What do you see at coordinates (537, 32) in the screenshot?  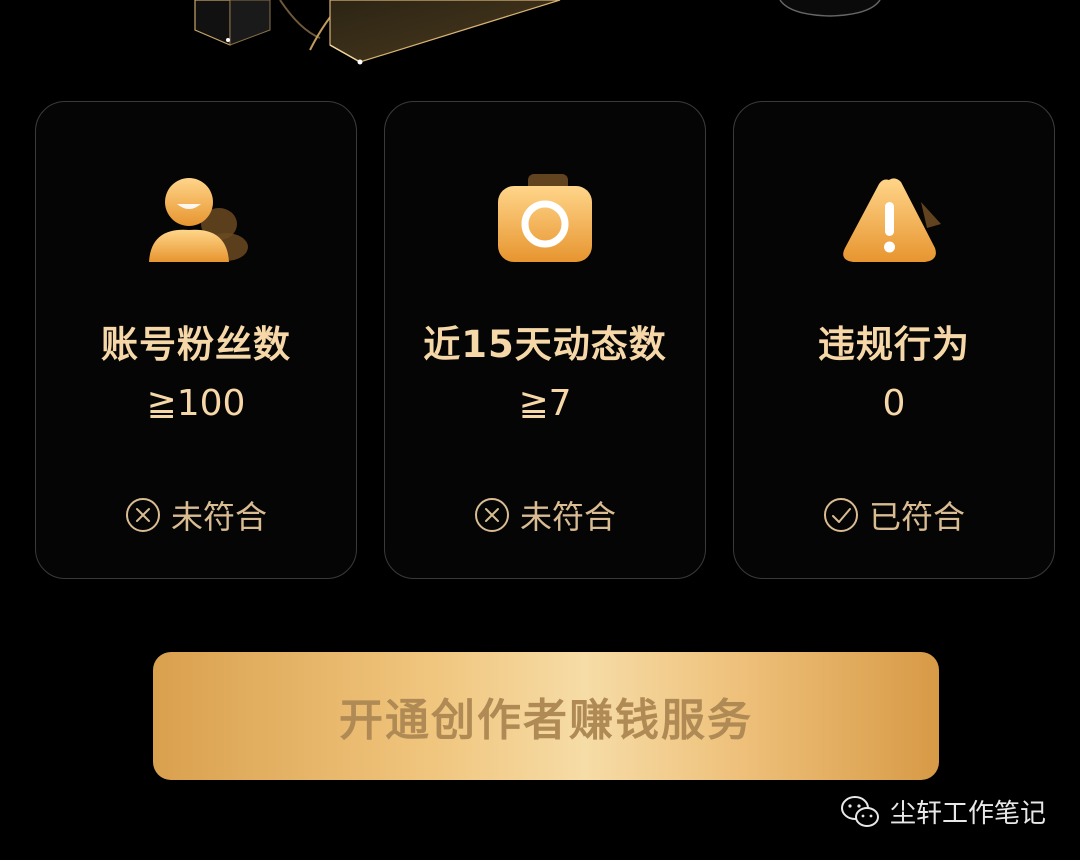 I see `hero-illustration` at bounding box center [537, 32].